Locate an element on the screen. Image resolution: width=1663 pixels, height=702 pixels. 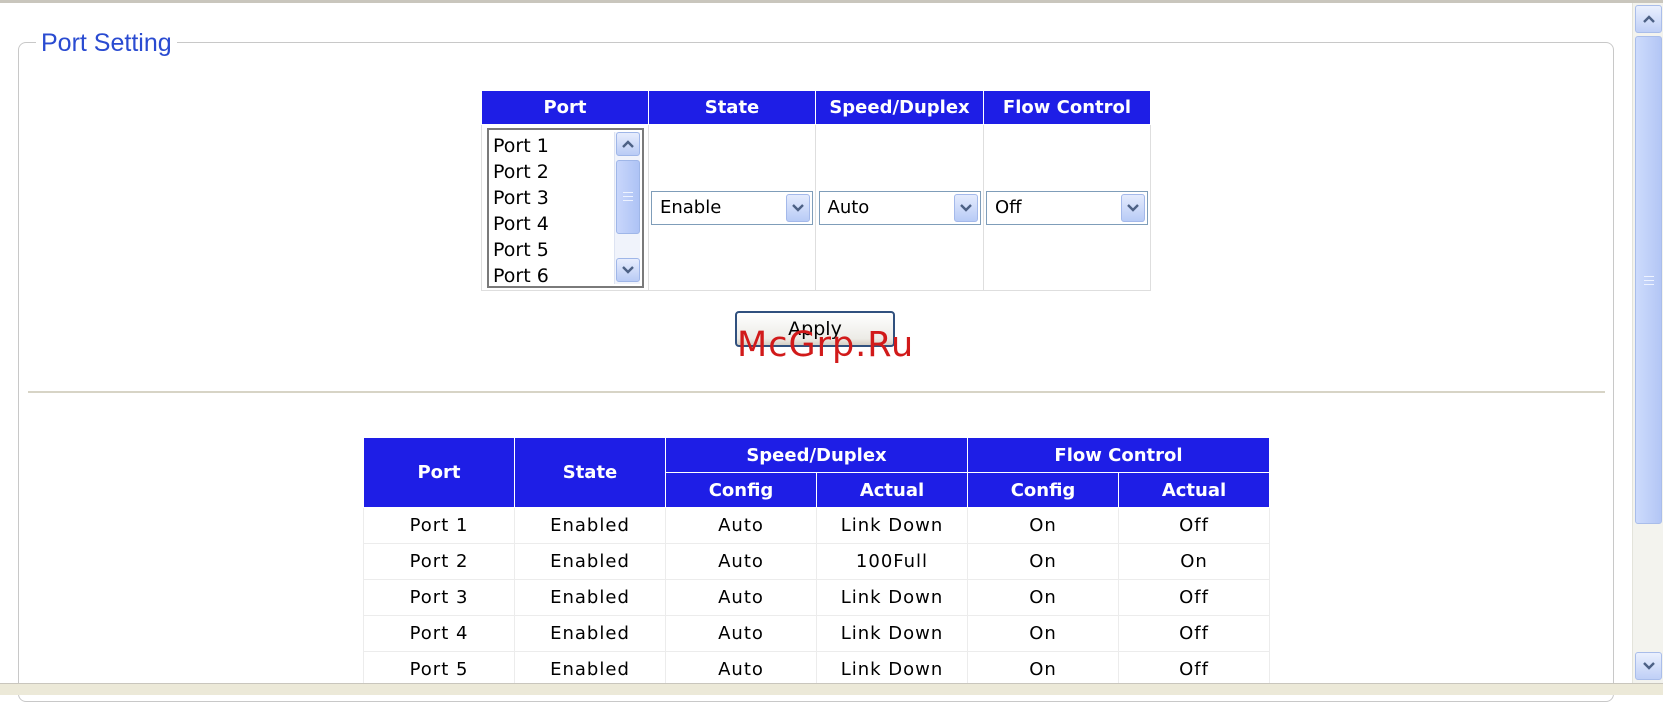
table-row: Port 4 Enabled Auto Link Down On Off is located at coordinates (816, 633).